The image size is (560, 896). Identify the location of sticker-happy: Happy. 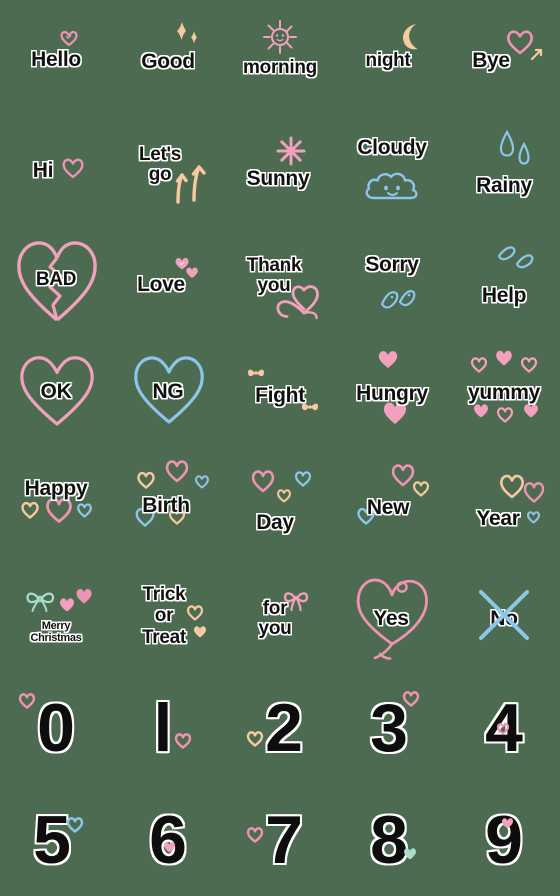
(56, 504).